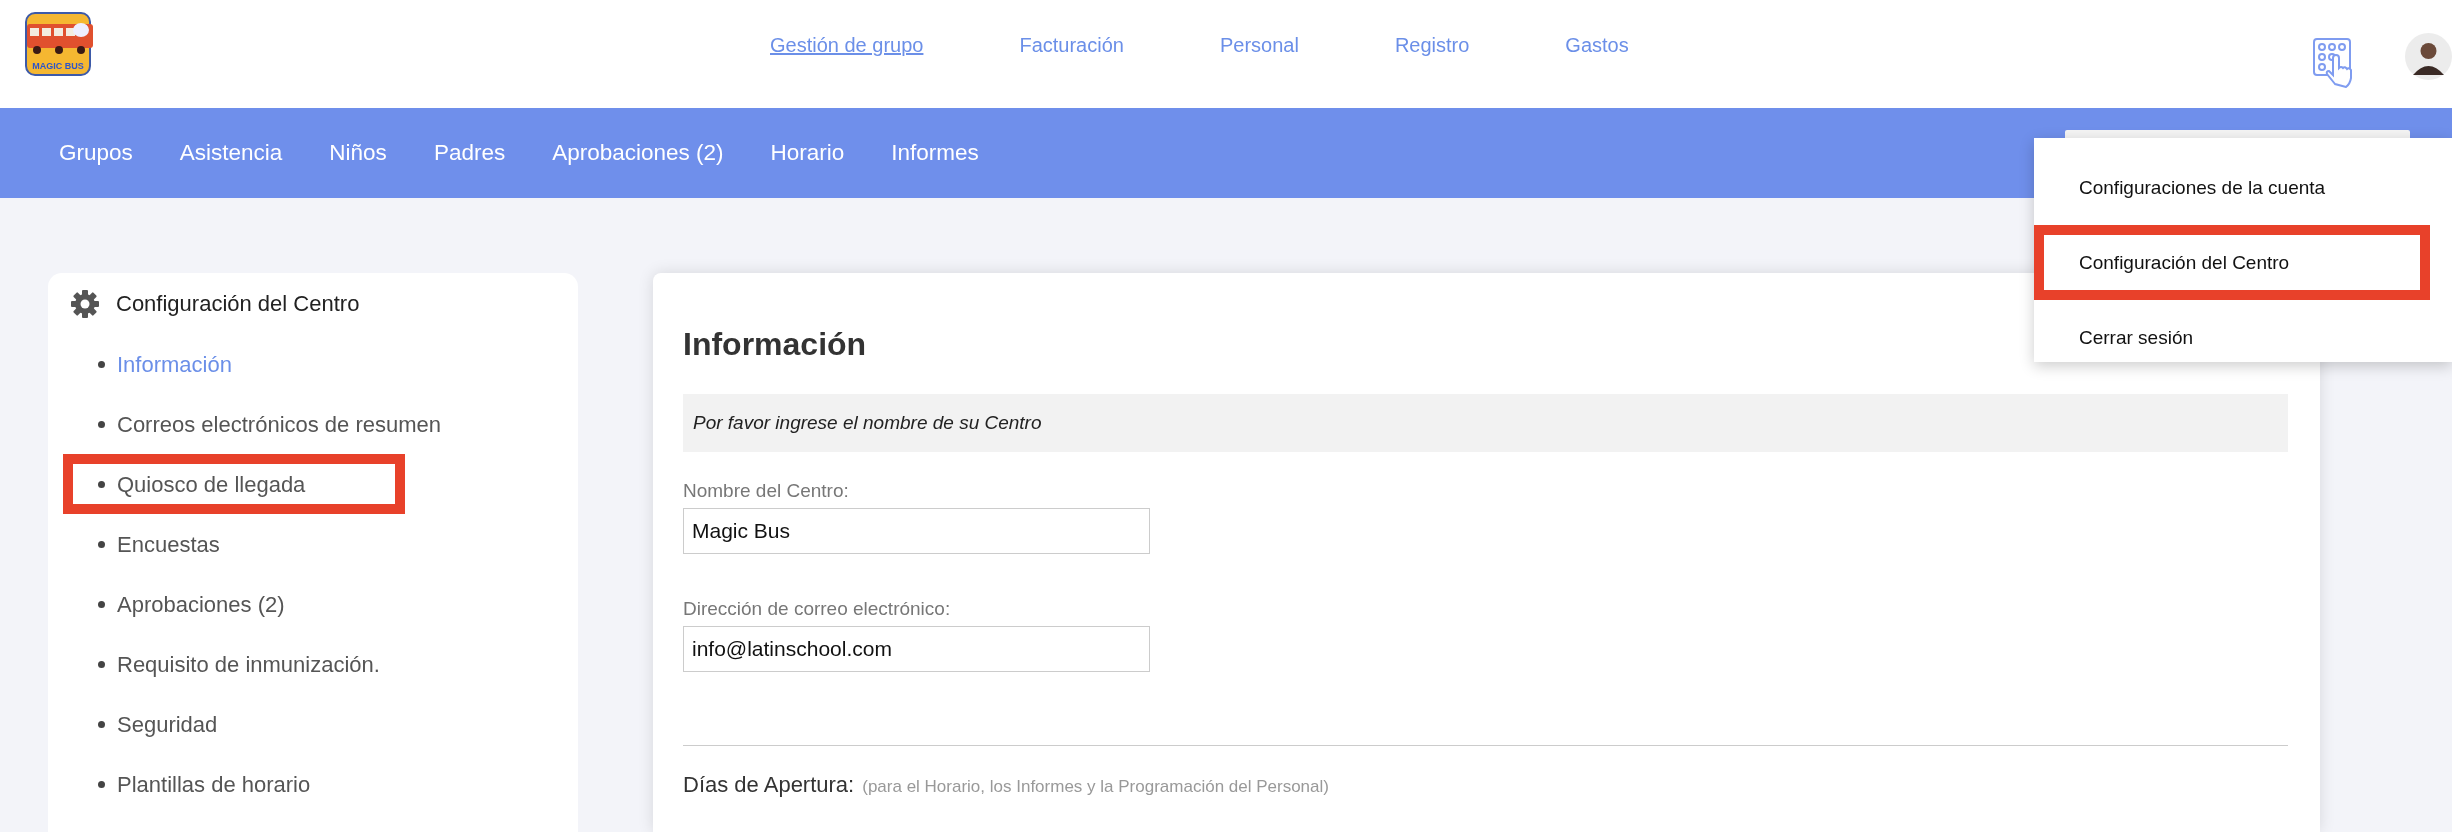 This screenshot has width=2452, height=832. I want to click on sidebar-item: Información, so click(234, 364).